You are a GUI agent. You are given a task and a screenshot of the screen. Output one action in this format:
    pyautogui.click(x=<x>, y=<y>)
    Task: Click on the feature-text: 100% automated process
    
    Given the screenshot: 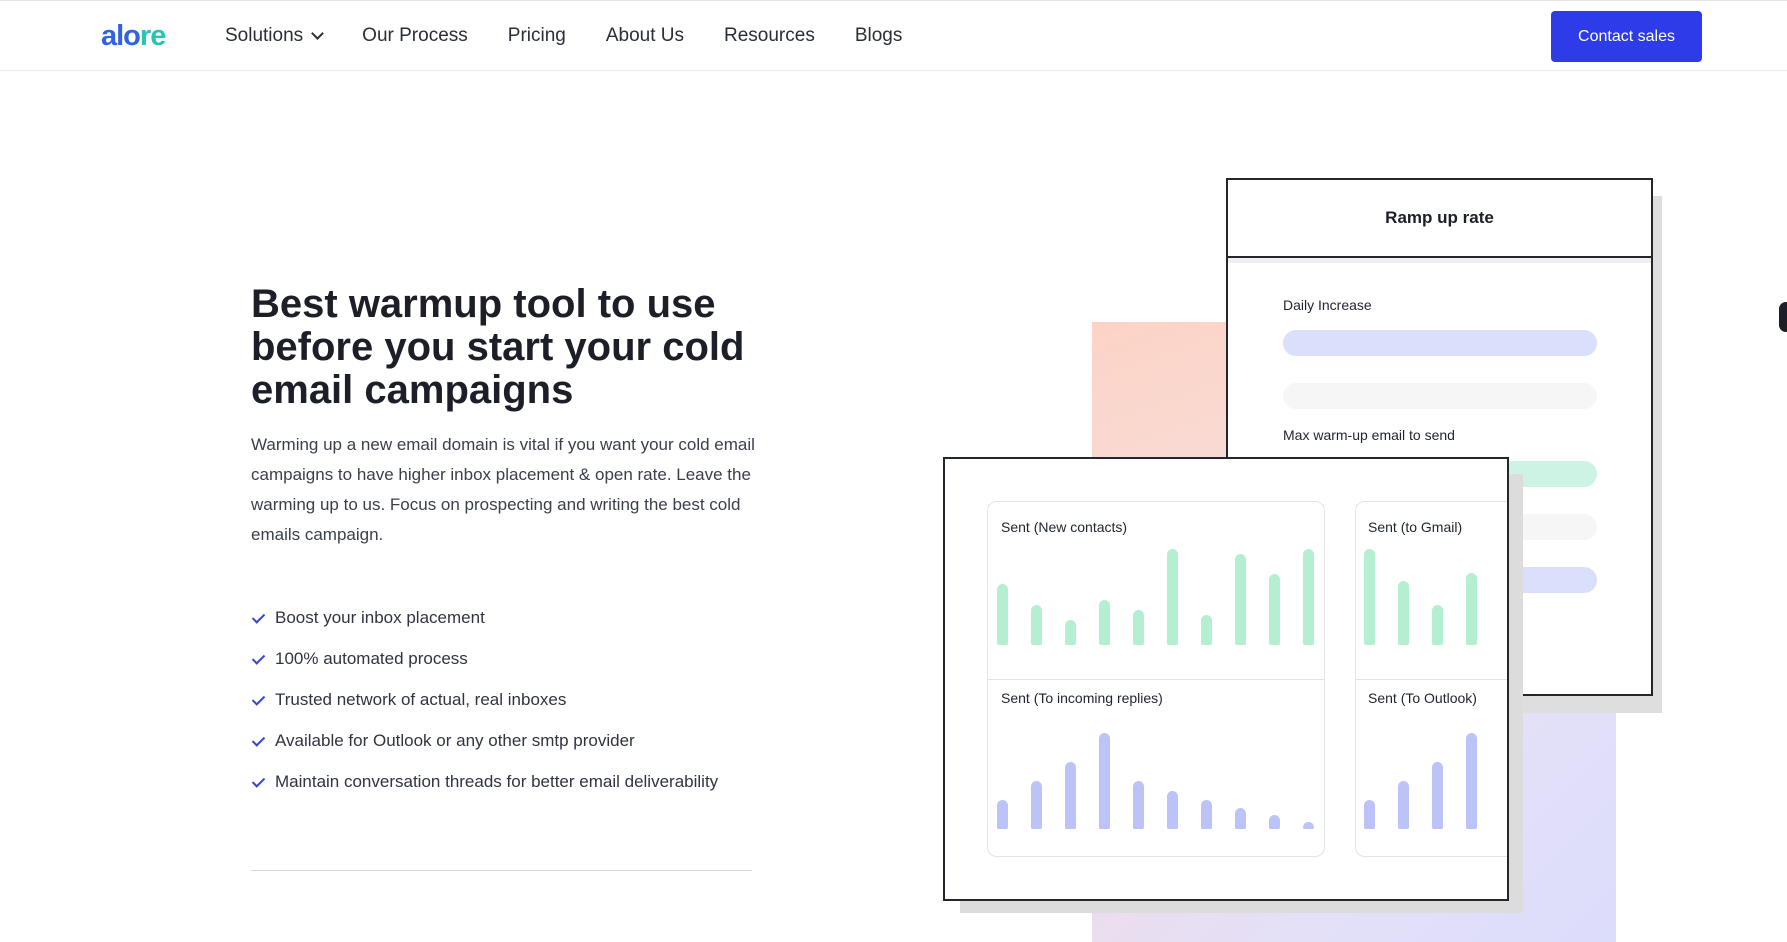 What is the action you would take?
    pyautogui.click(x=371, y=658)
    